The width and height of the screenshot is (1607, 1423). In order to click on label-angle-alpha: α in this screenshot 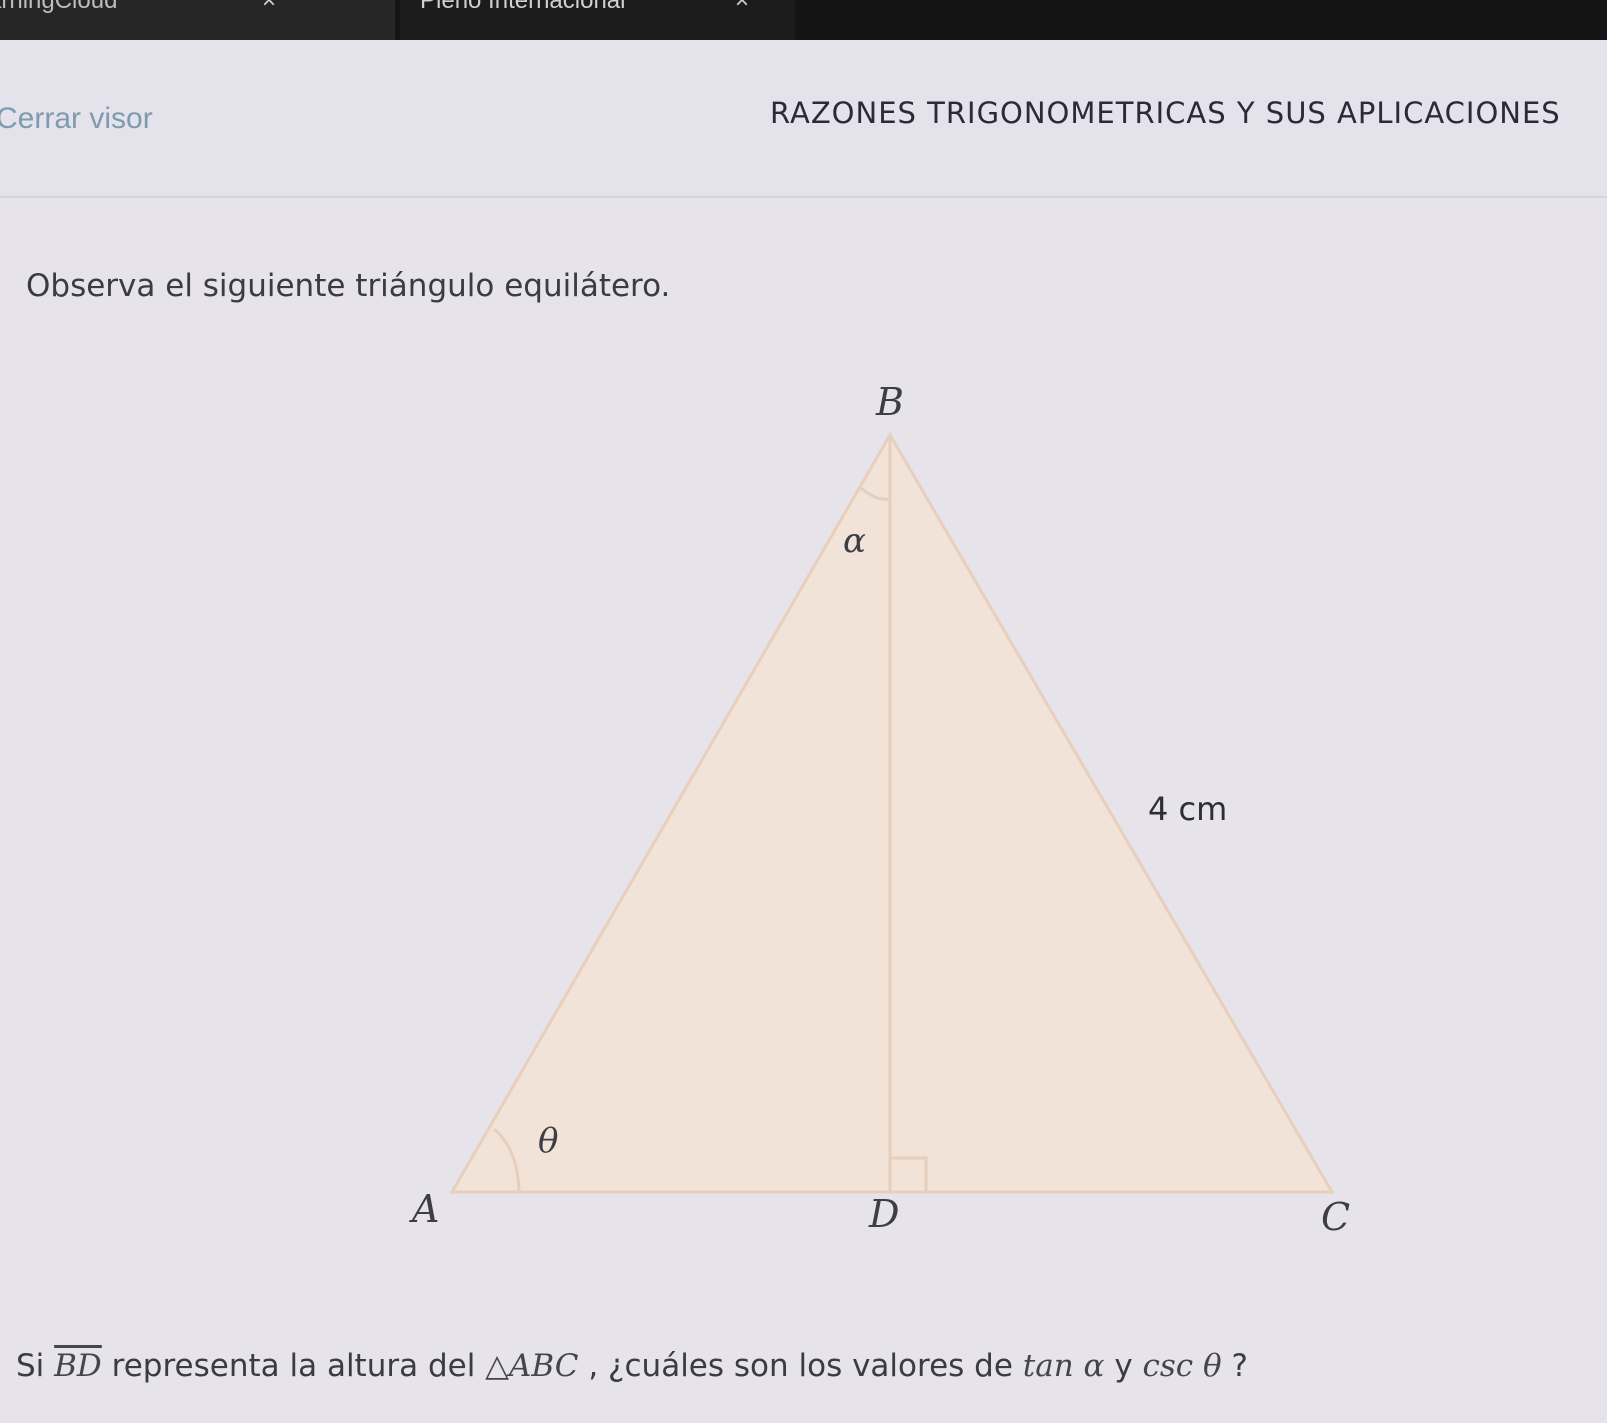, I will do `click(854, 541)`.